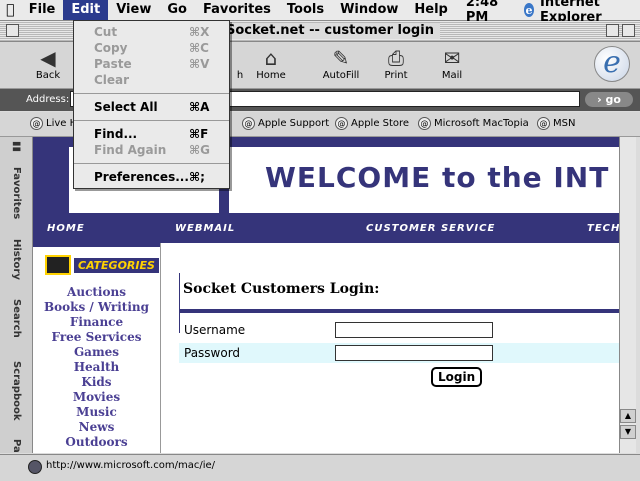 The image size is (640, 481). Describe the element at coordinates (66, 228) in the screenshot. I see `nav-home: HOME` at that location.